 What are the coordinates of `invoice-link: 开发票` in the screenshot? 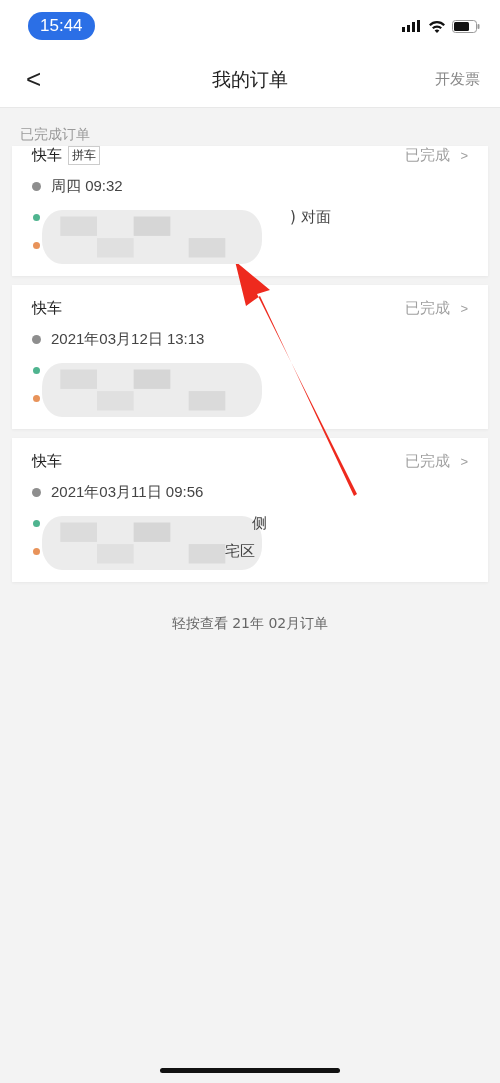 It's located at (457, 79).